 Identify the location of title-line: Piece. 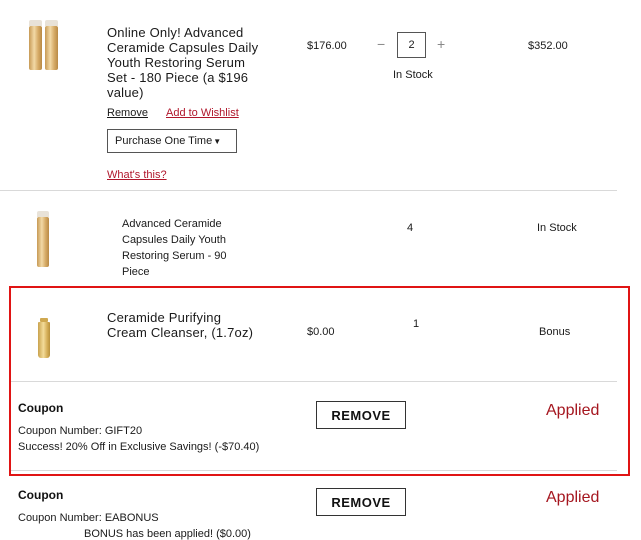
(136, 272).